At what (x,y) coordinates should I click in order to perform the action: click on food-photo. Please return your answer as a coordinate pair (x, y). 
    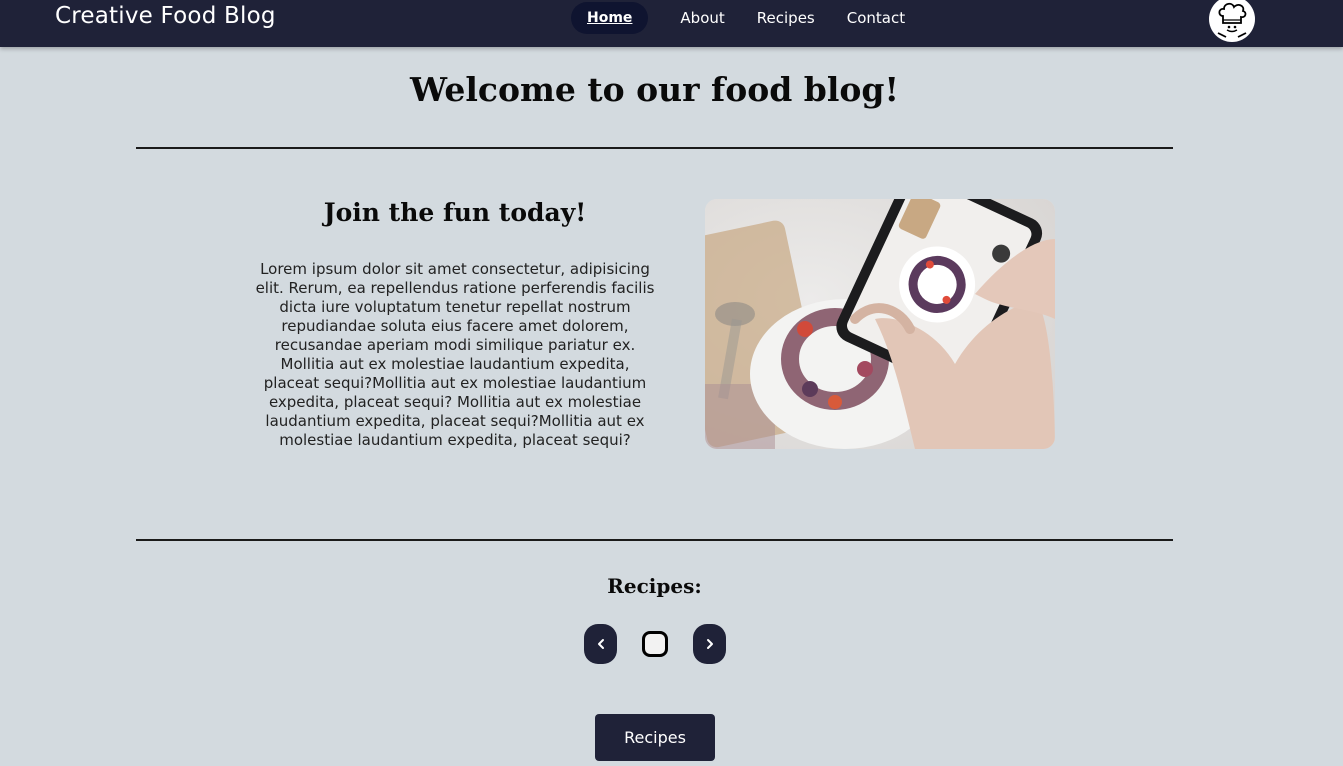
    Looking at the image, I should click on (880, 324).